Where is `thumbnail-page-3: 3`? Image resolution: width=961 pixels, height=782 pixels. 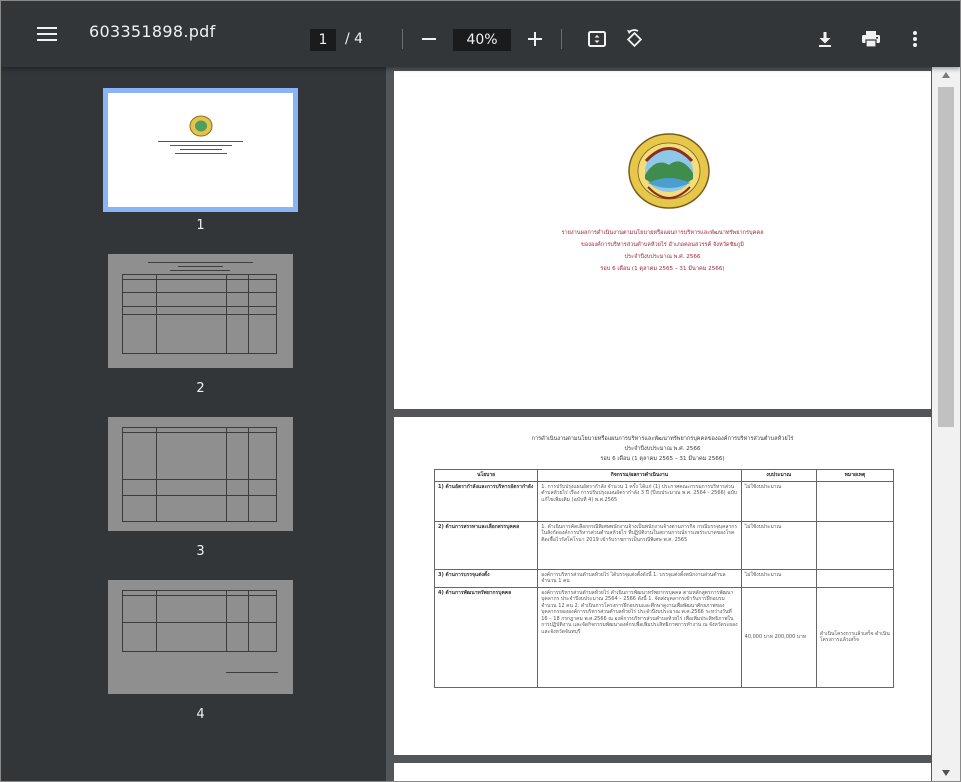
thumbnail-page-3: 3 is located at coordinates (200, 492).